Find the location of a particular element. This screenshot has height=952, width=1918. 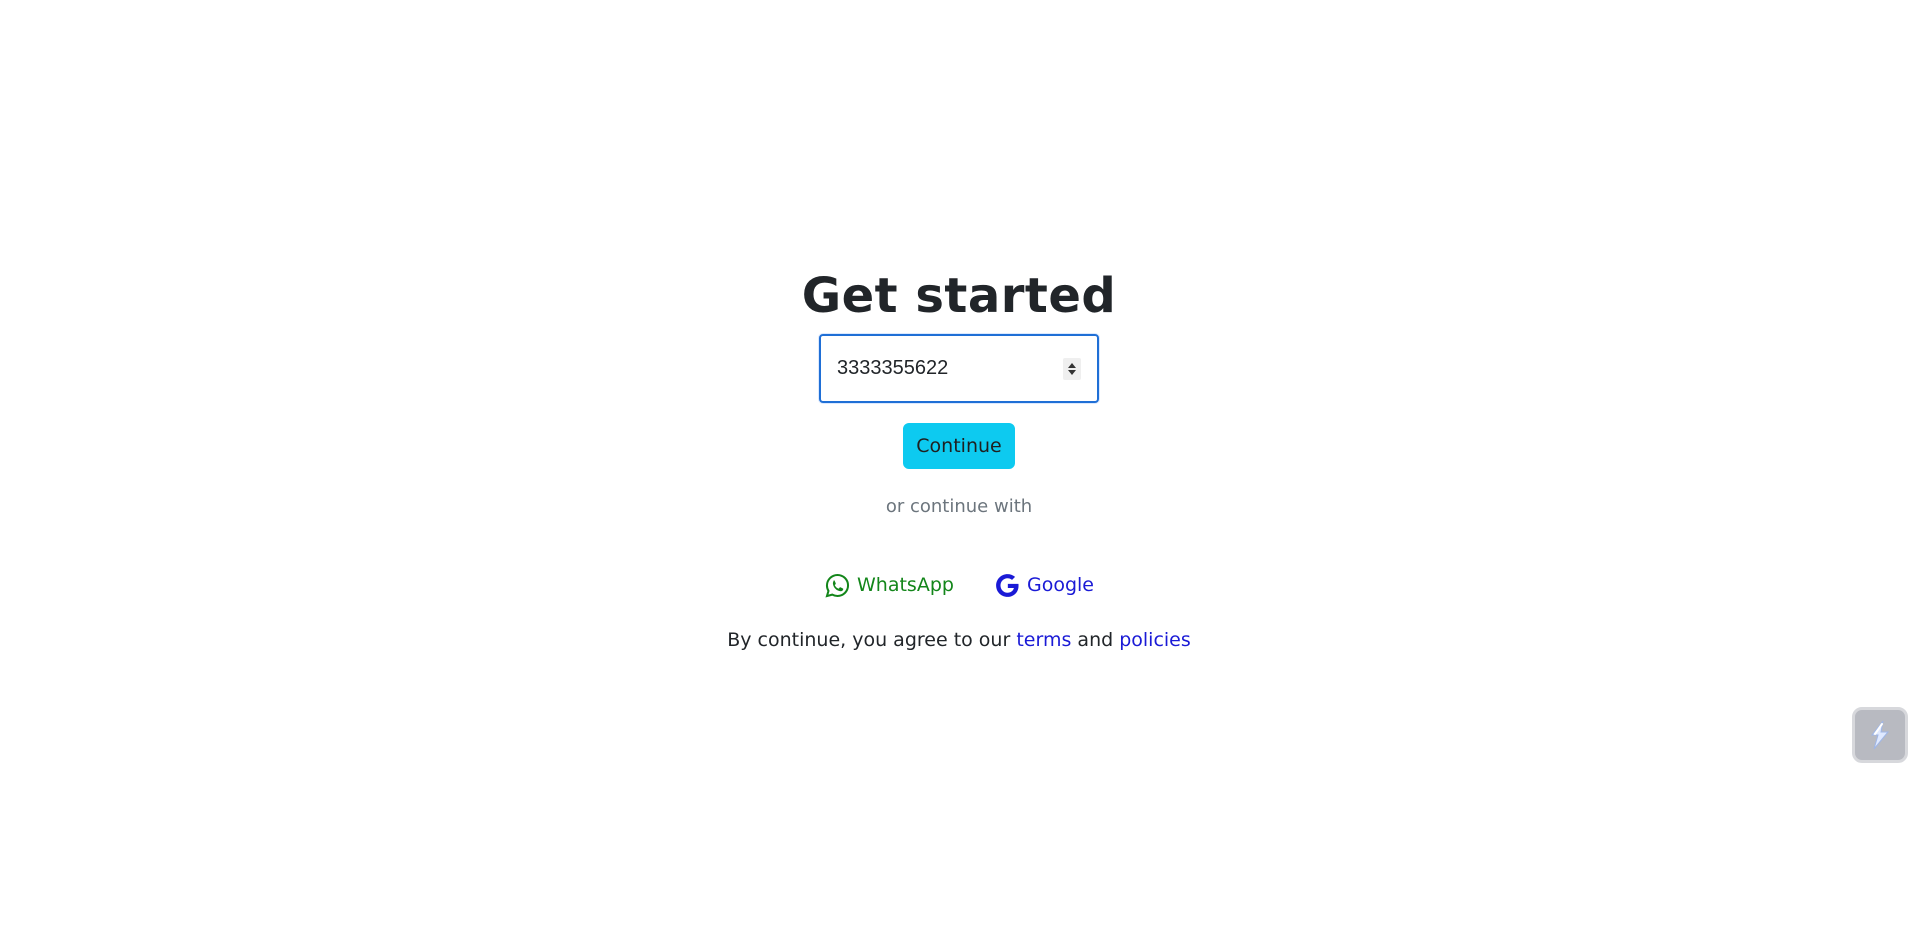

google-g-icon is located at coordinates (1007, 585).